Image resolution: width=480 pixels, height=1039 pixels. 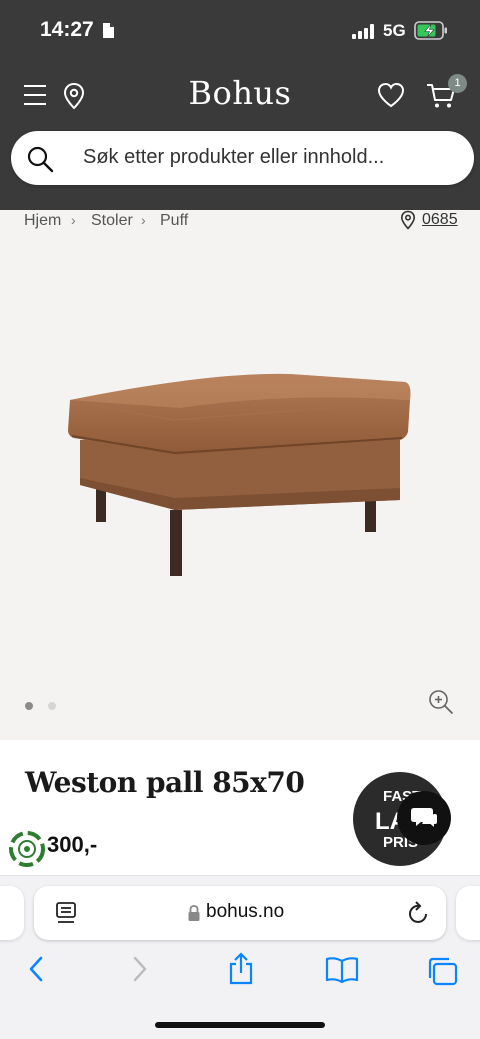 I want to click on status-bar: 14:27 5G, so click(x=240, y=32).